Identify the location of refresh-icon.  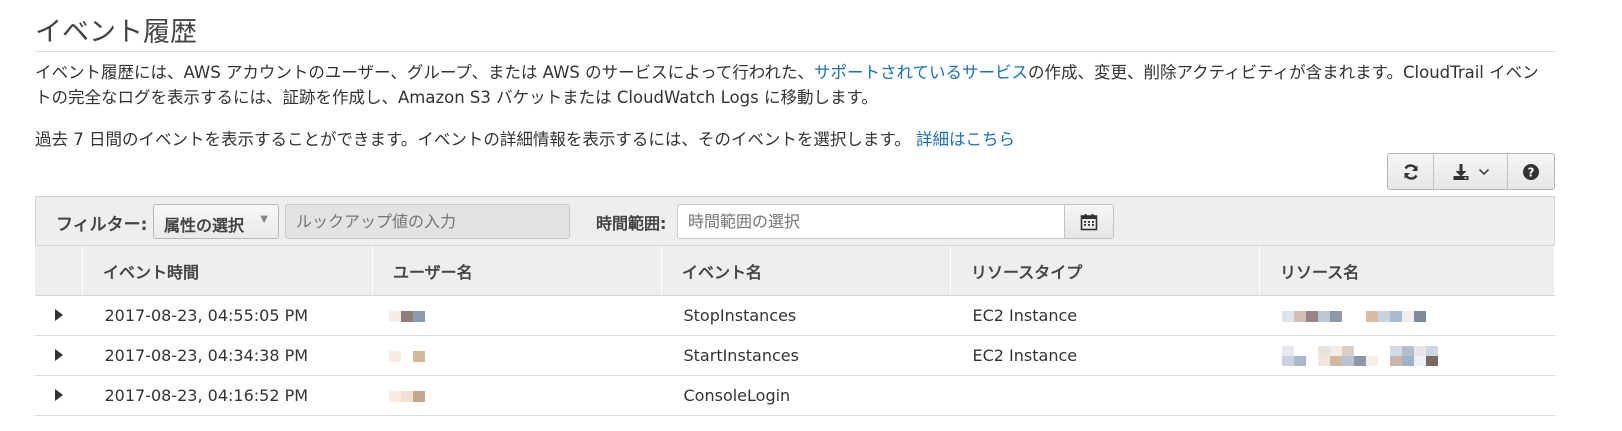
(1410, 171).